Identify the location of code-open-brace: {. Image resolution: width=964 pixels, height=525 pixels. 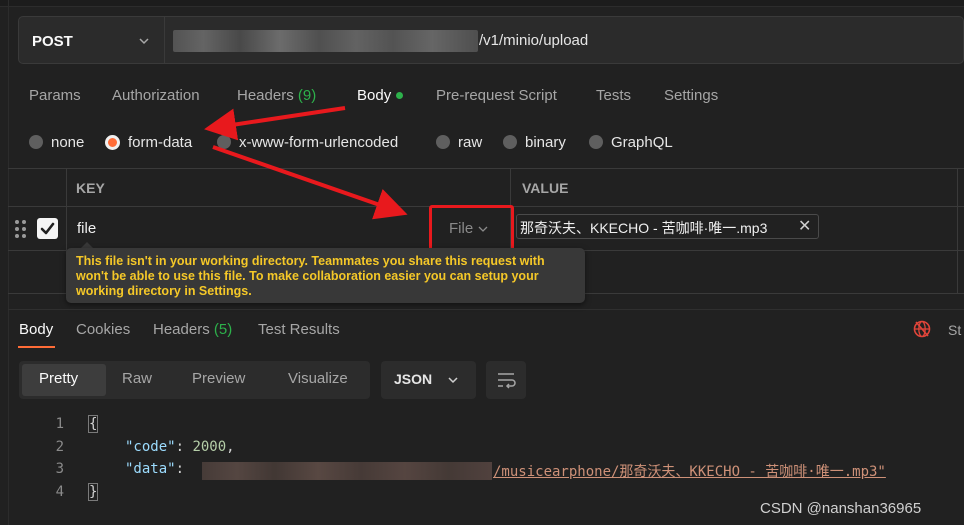
(93, 424).